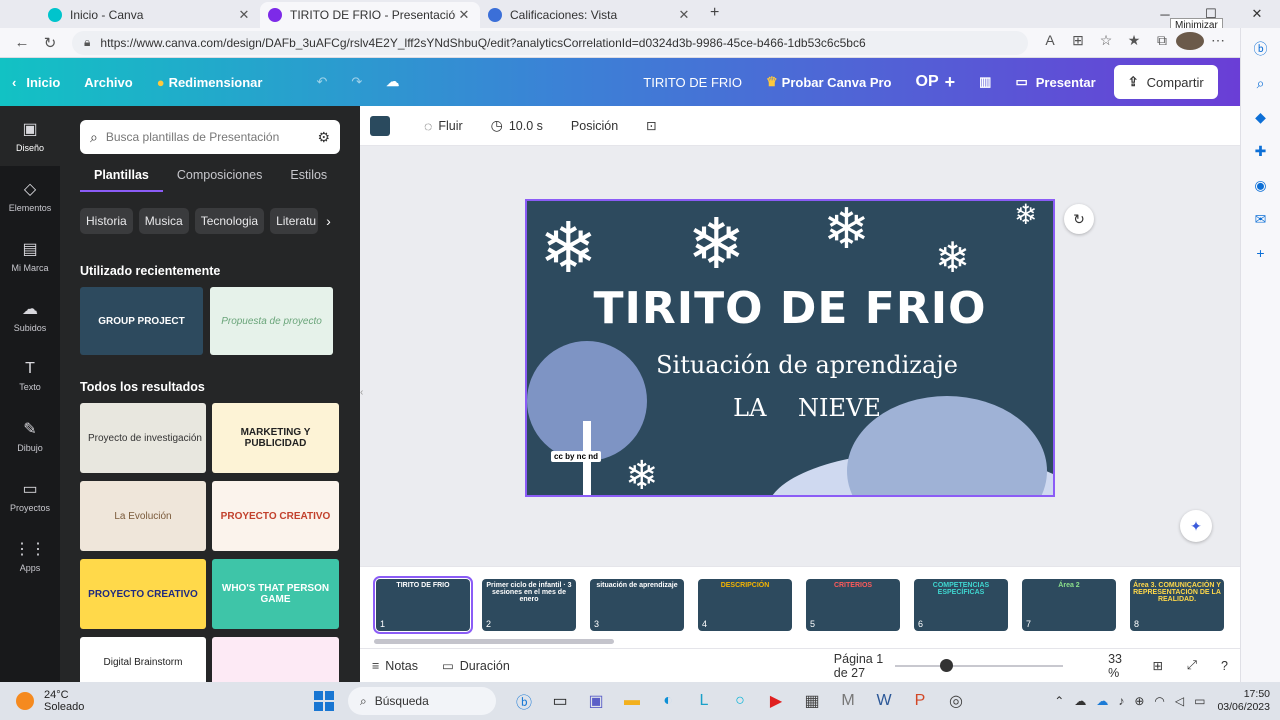 This screenshot has height=720, width=1280. I want to click on app-icon: M, so click(848, 701).